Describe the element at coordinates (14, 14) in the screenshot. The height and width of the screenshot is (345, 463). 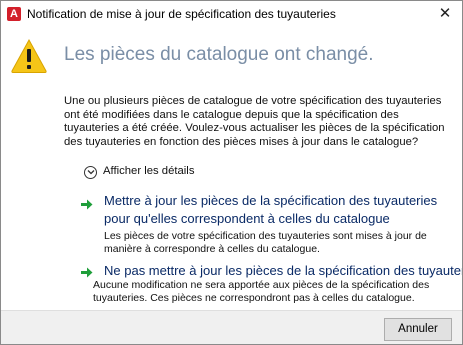
I see `app-icon: A` at that location.